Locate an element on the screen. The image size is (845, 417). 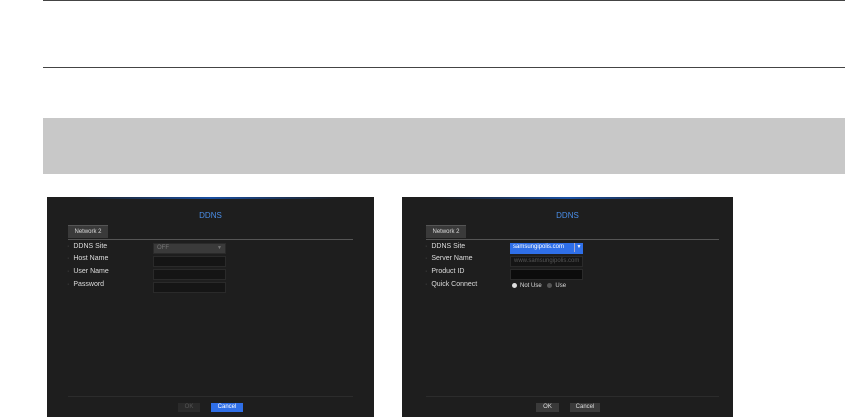
product-id-input is located at coordinates (546, 274).